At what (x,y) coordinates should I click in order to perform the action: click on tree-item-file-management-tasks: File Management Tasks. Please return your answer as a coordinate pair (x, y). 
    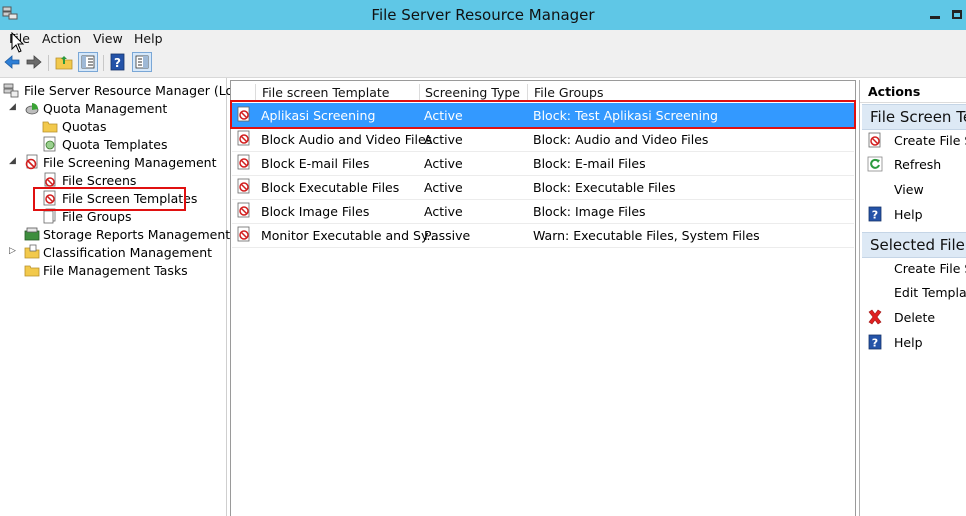
    Looking at the image, I should click on (113, 270).